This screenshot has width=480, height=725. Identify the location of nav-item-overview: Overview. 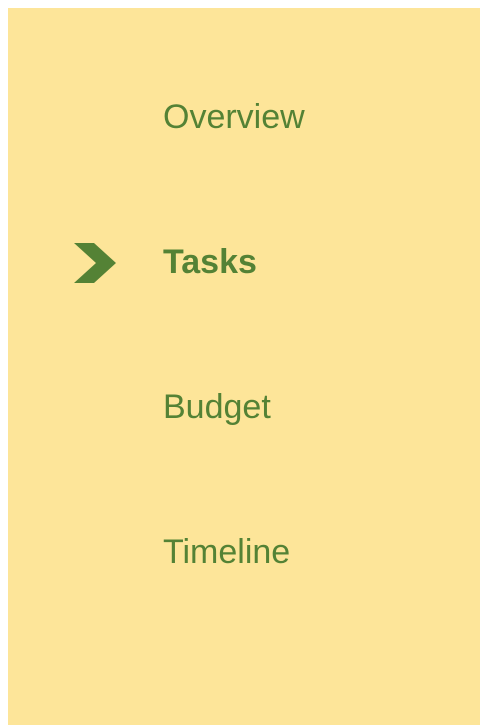
(244, 117).